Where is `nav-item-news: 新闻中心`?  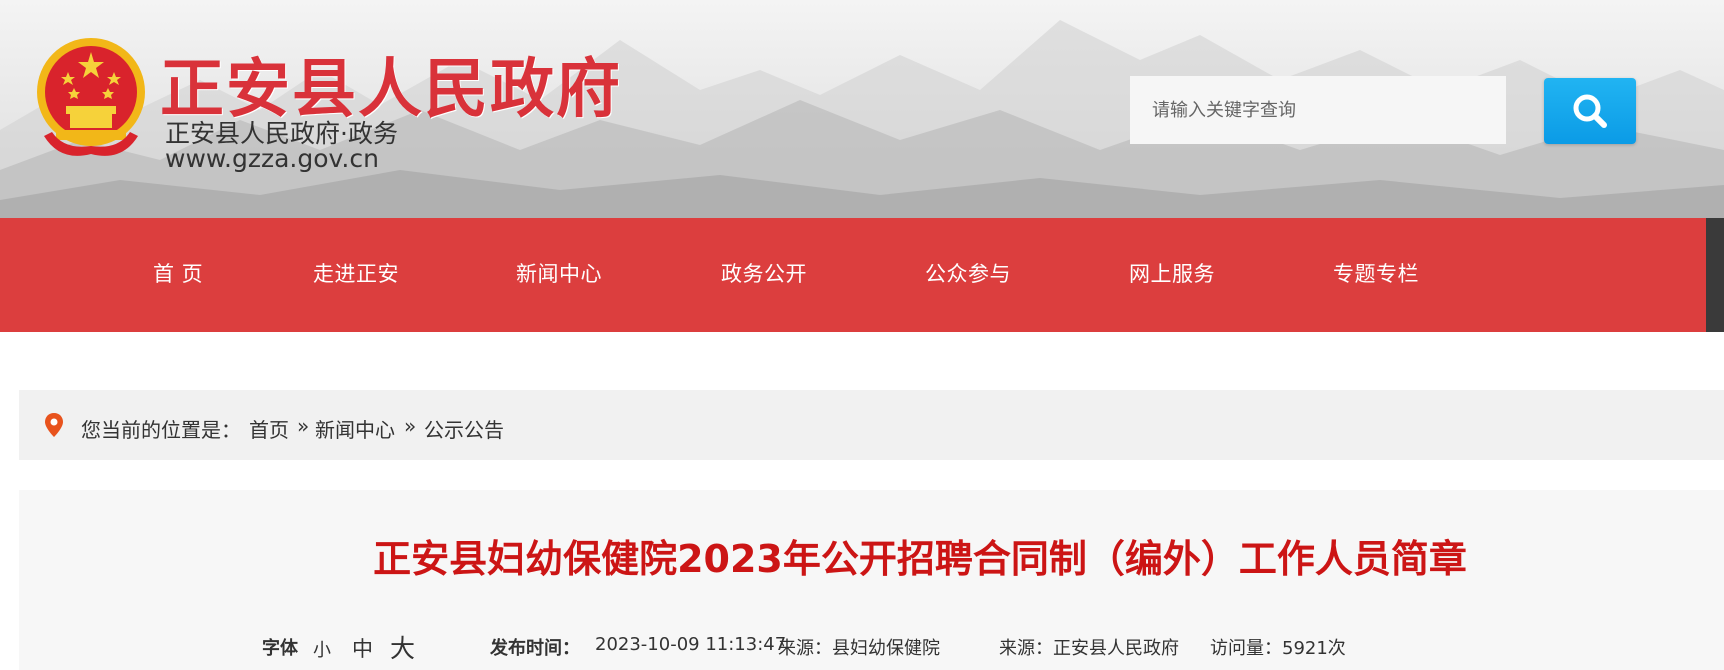 nav-item-news: 新闻中心 is located at coordinates (559, 273).